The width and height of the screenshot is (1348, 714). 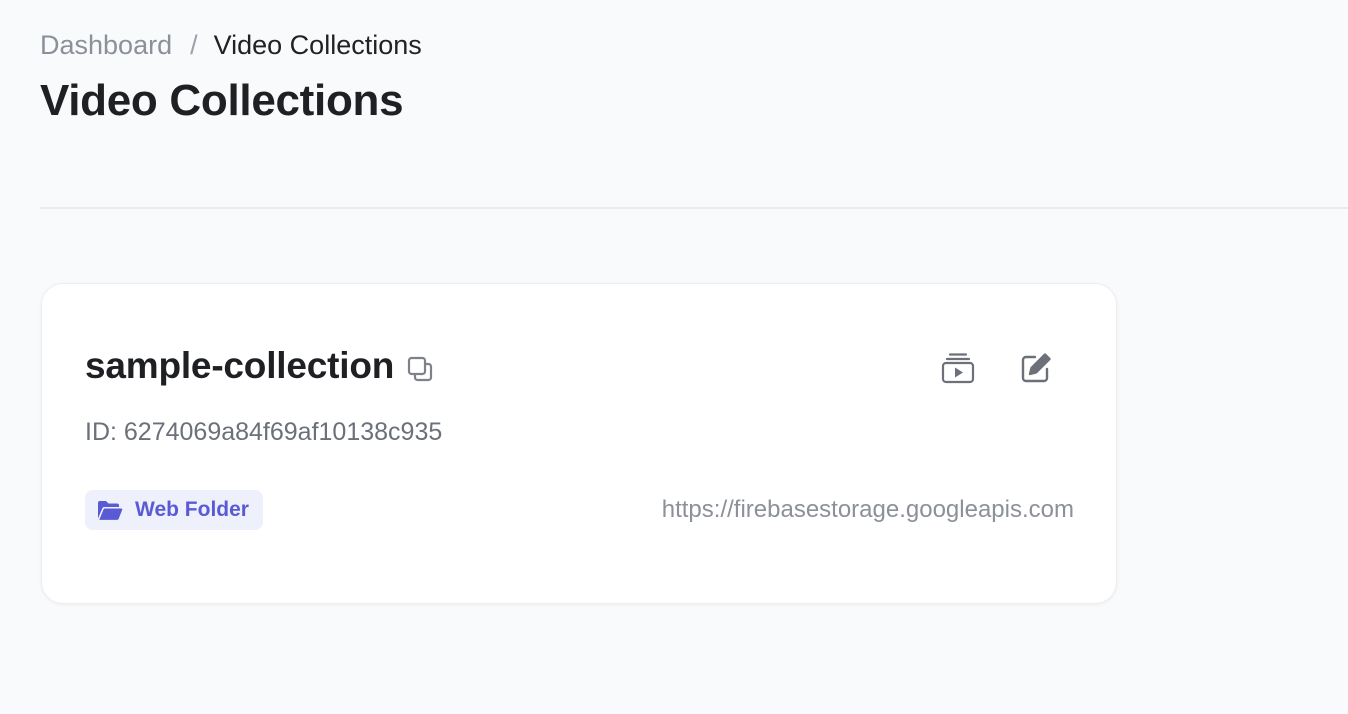 I want to click on video-library-icon, so click(x=958, y=368).